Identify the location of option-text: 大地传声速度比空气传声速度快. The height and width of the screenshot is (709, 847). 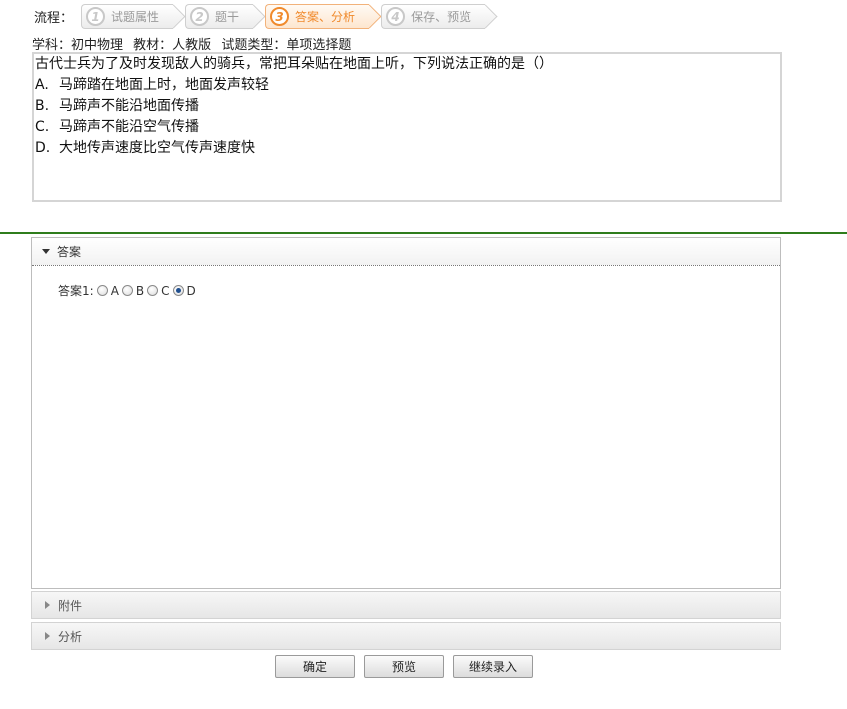
(157, 148).